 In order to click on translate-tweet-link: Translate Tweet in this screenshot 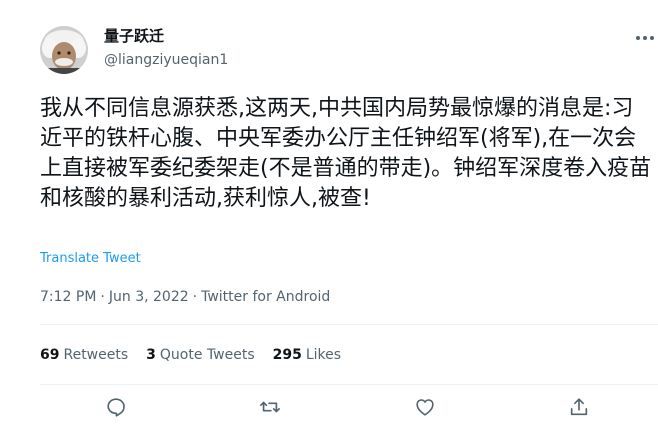, I will do `click(90, 259)`.